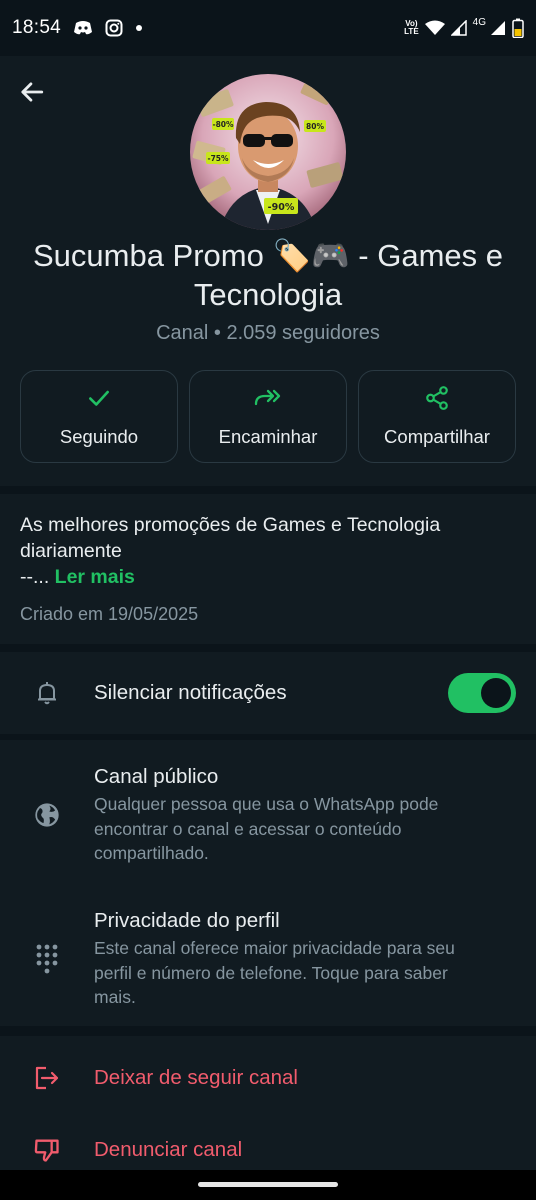  I want to click on mute-label: Silenciar notificações, so click(190, 692).